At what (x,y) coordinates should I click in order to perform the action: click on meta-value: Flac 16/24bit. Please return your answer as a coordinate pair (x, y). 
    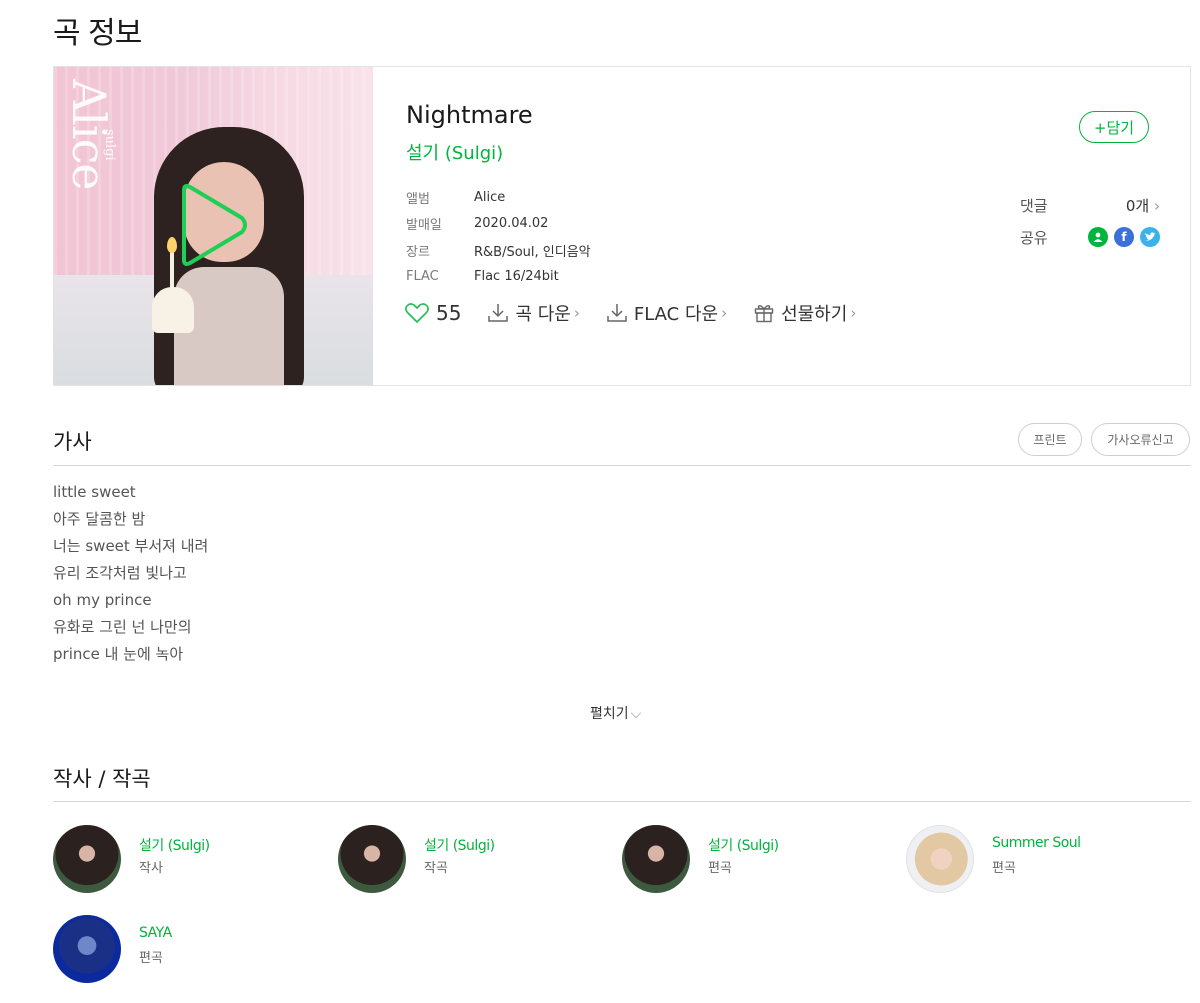
    Looking at the image, I should click on (516, 277).